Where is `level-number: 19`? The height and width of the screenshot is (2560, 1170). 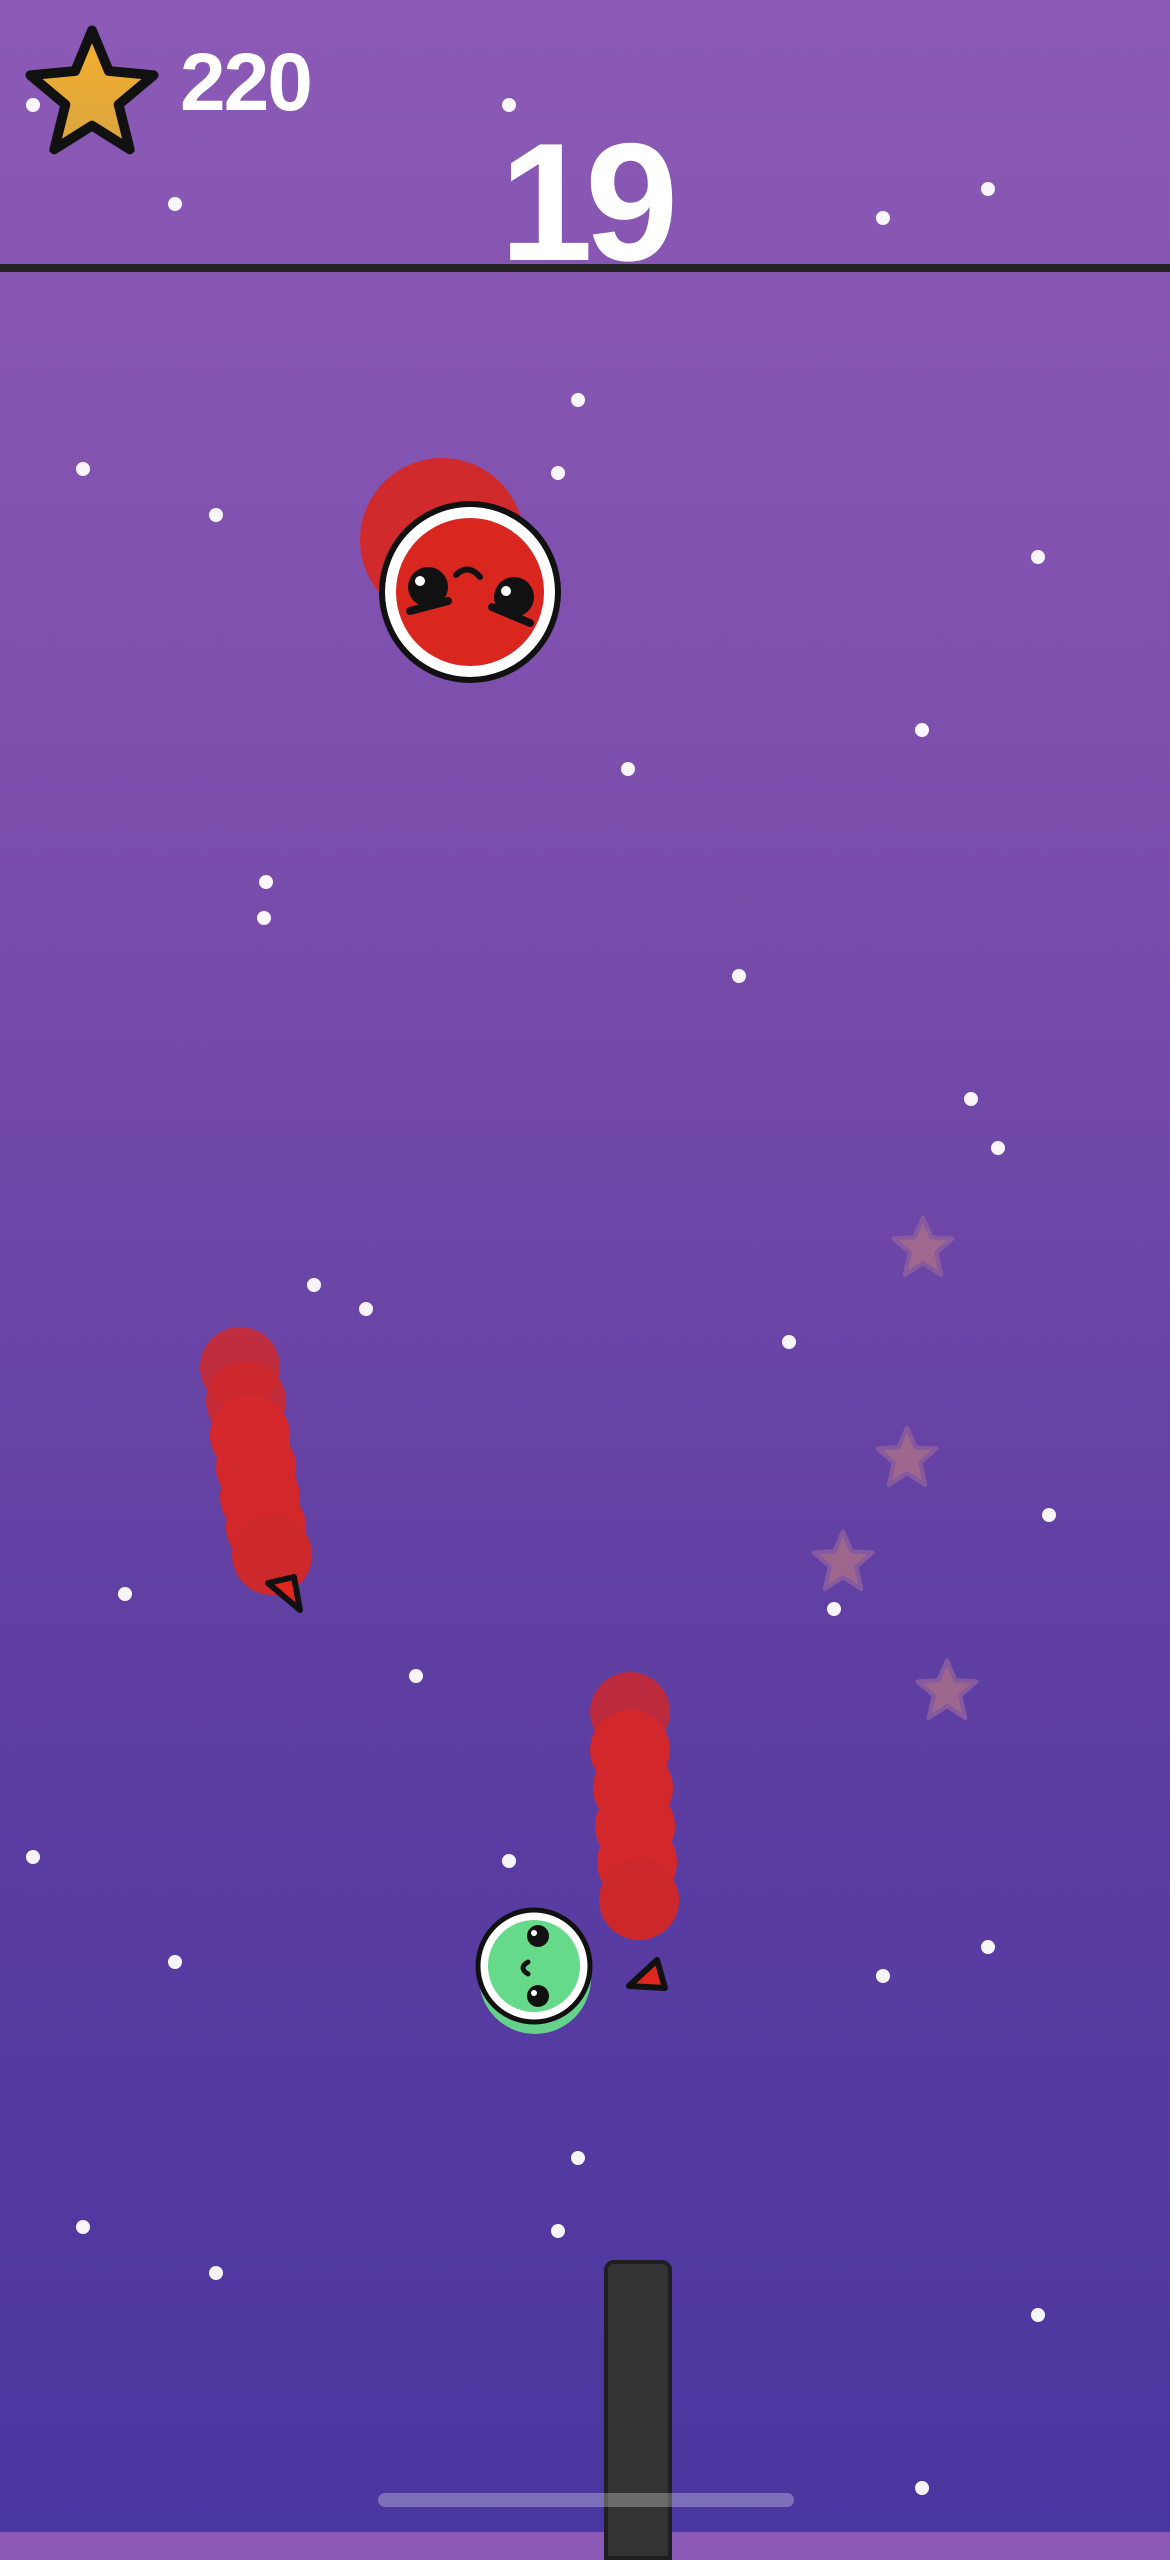 level-number: 19 is located at coordinates (589, 202).